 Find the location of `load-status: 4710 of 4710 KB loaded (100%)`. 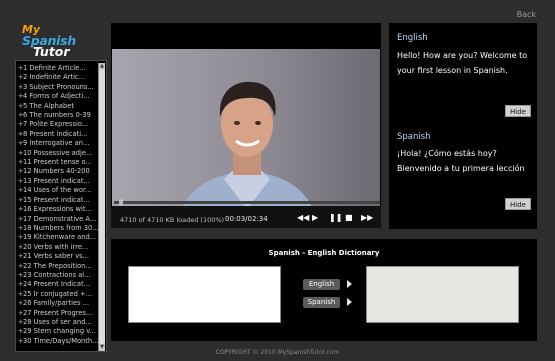

load-status: 4710 of 4710 KB loaded (100%) is located at coordinates (172, 220).